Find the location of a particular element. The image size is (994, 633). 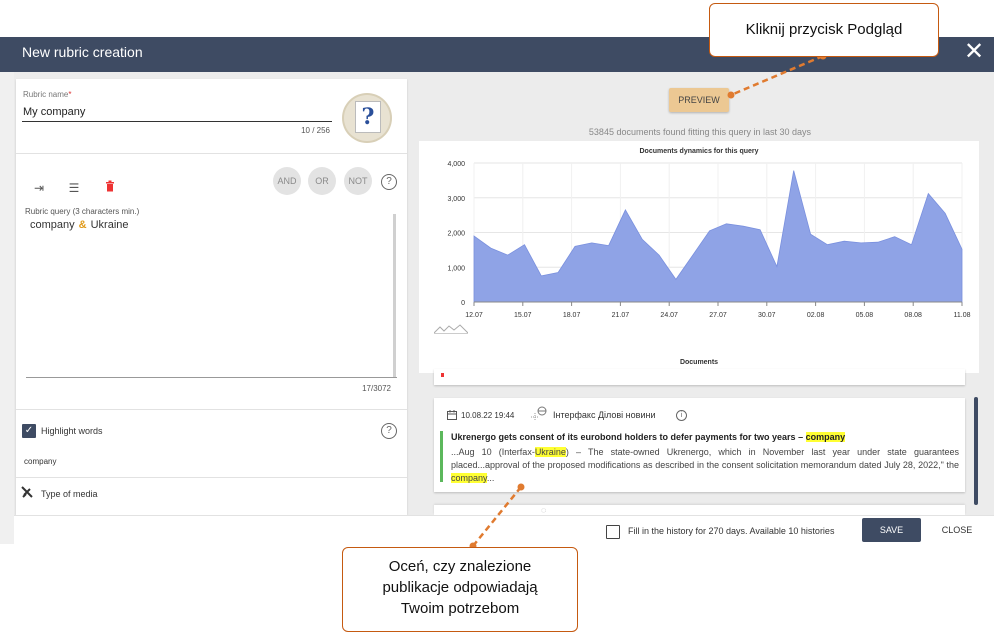

query-operator: & is located at coordinates (82, 225).